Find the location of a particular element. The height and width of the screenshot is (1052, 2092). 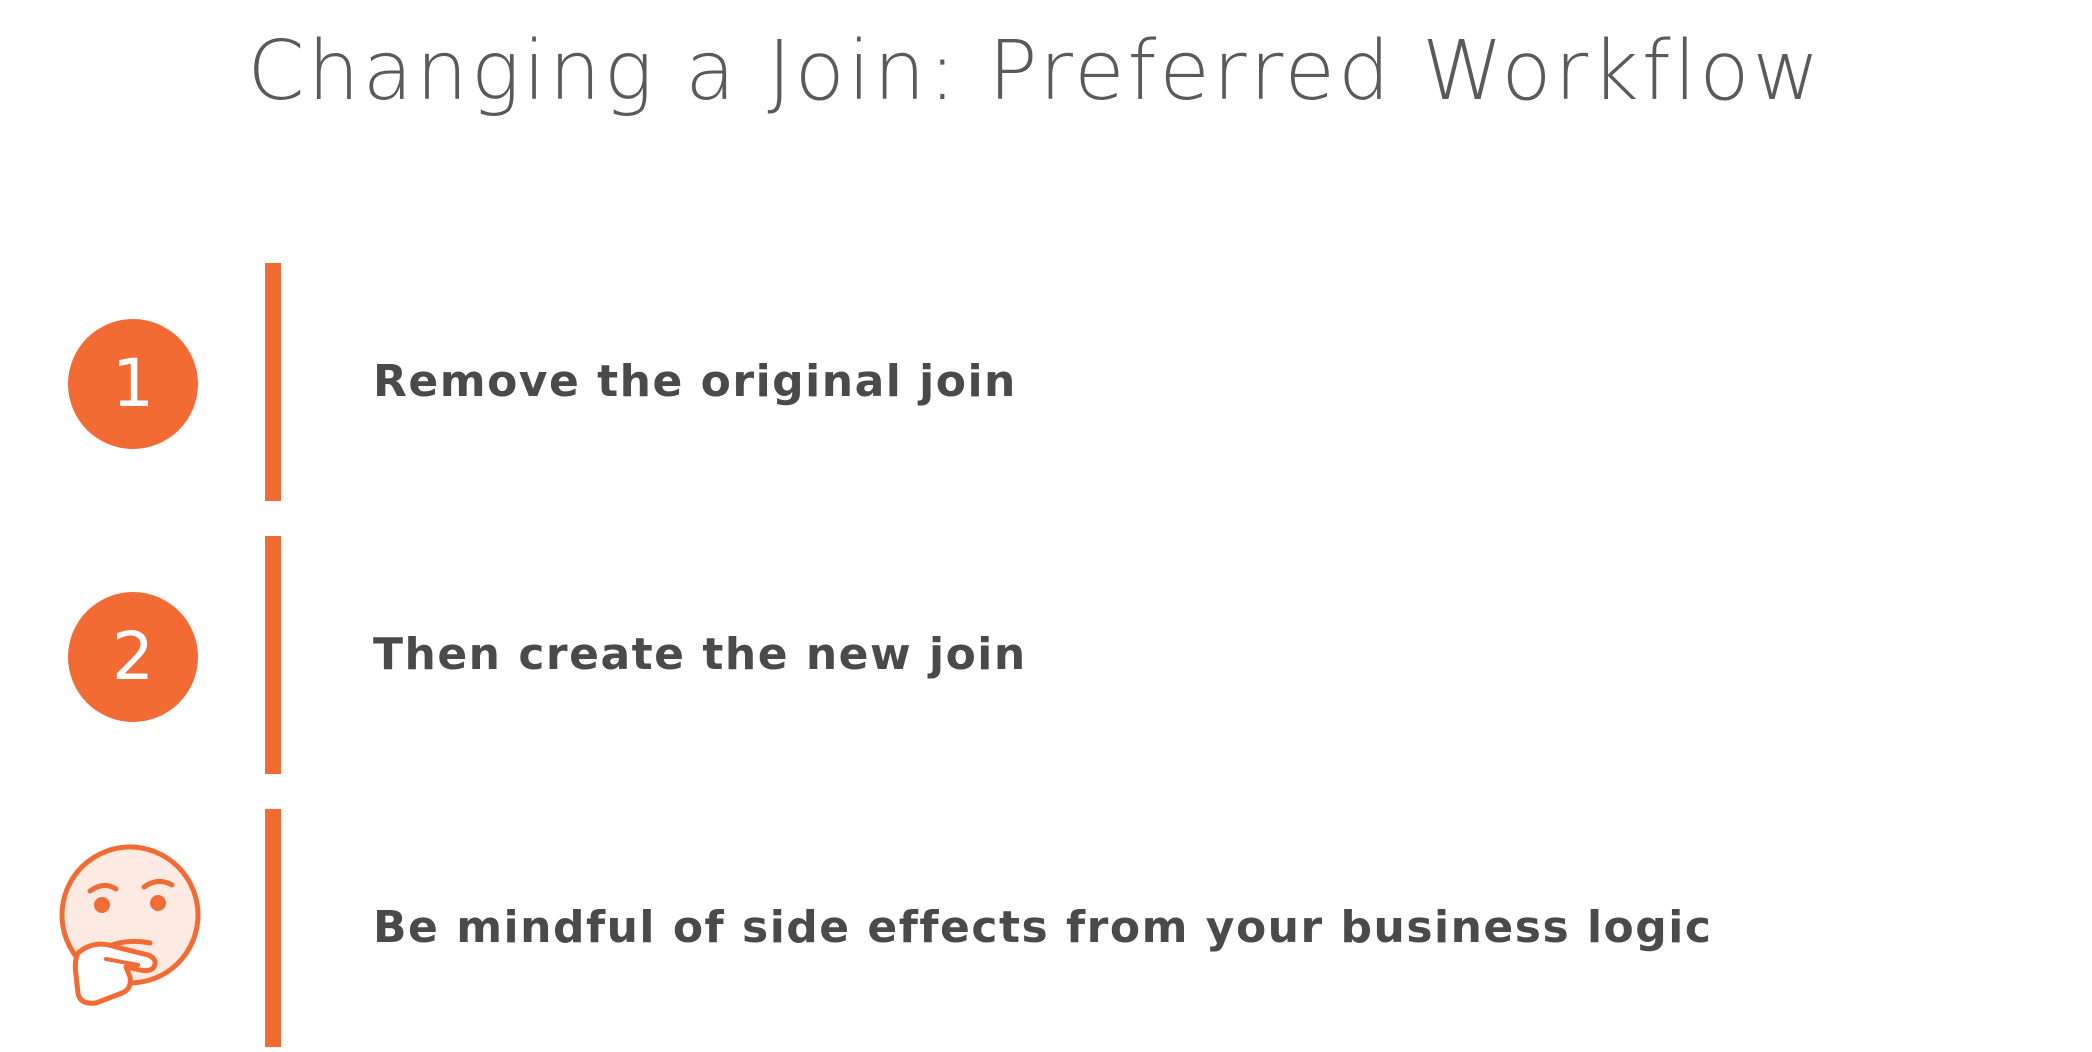

step-text: Then create the new join is located at coordinates (700, 654).